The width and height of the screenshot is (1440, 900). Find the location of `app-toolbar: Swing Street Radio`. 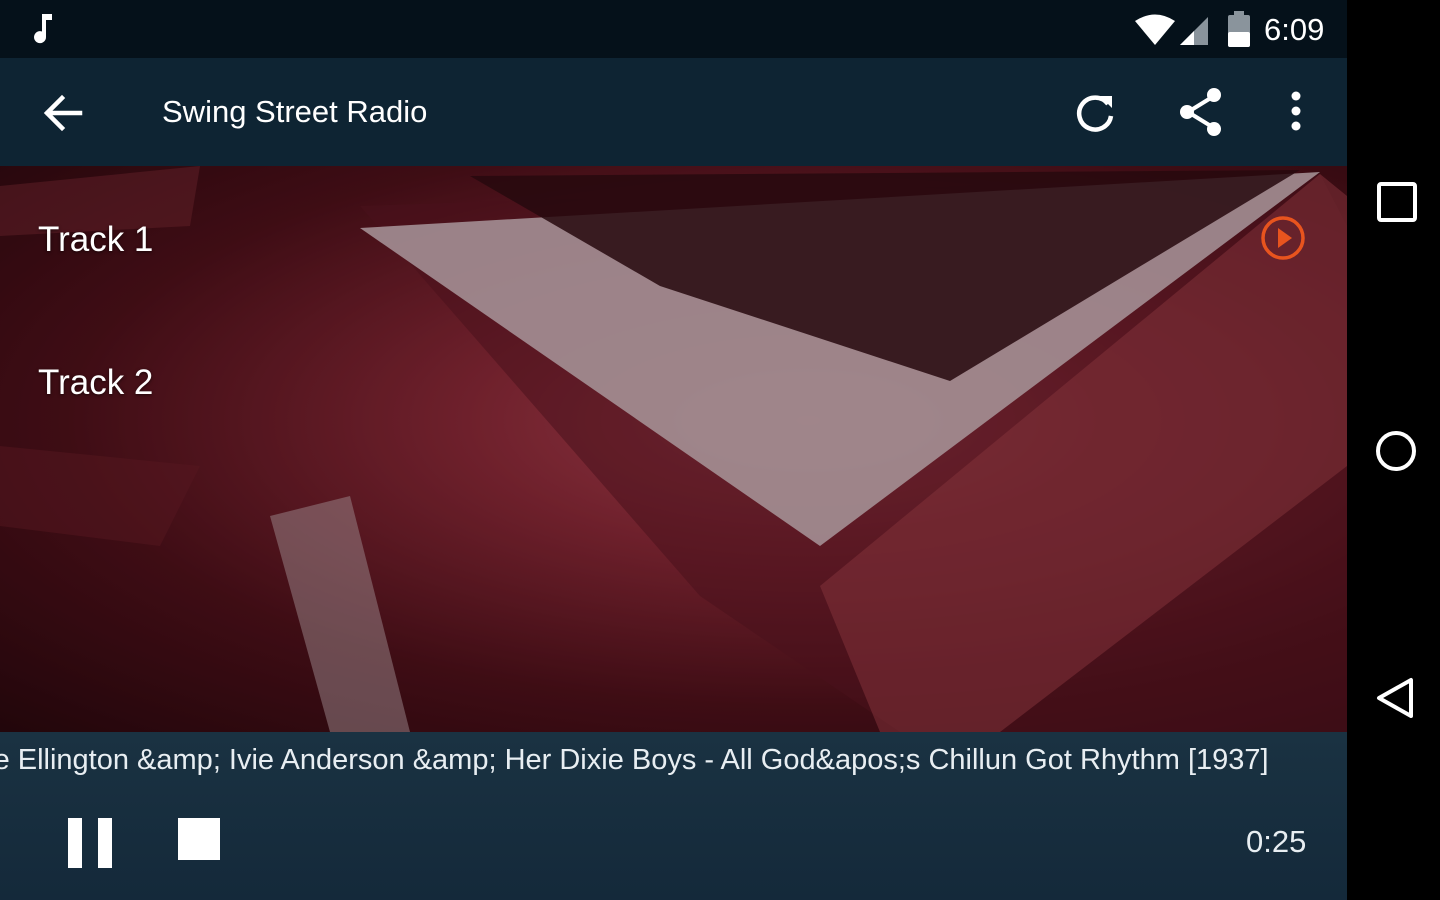

app-toolbar: Swing Street Radio is located at coordinates (673, 112).